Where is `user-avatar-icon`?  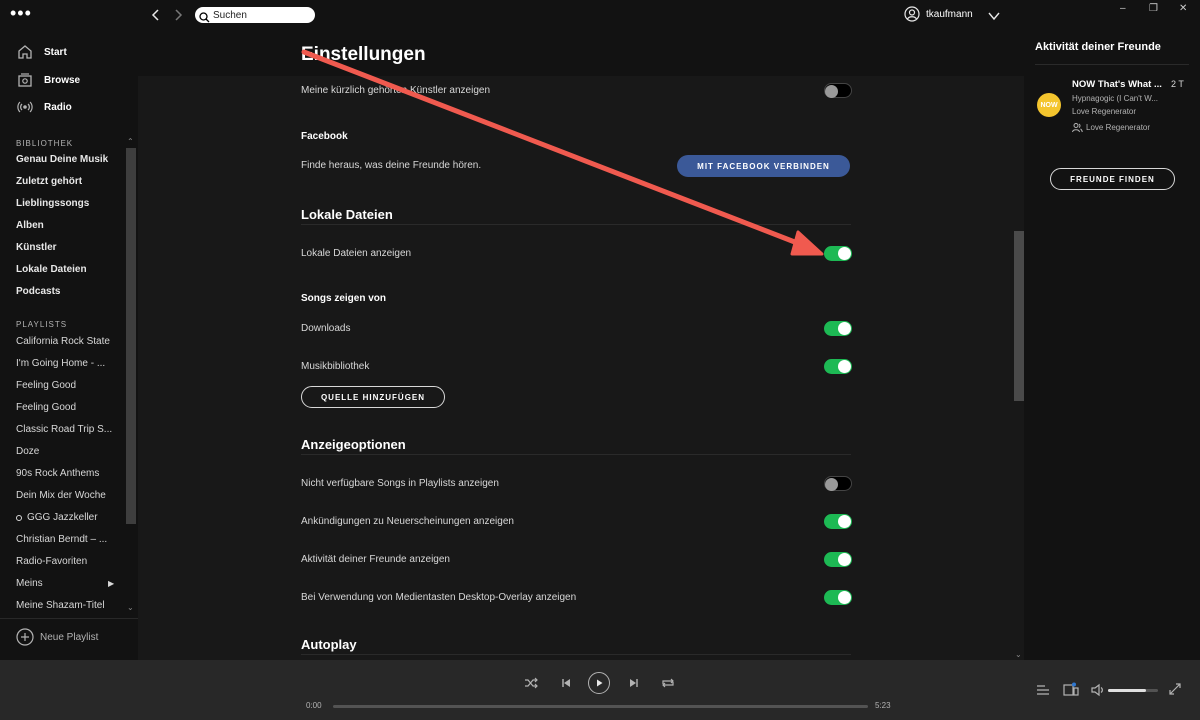 user-avatar-icon is located at coordinates (912, 14).